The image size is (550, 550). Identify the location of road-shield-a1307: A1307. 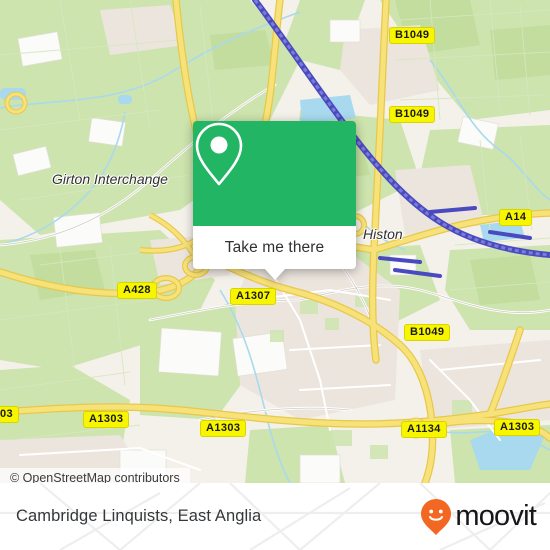
(253, 296).